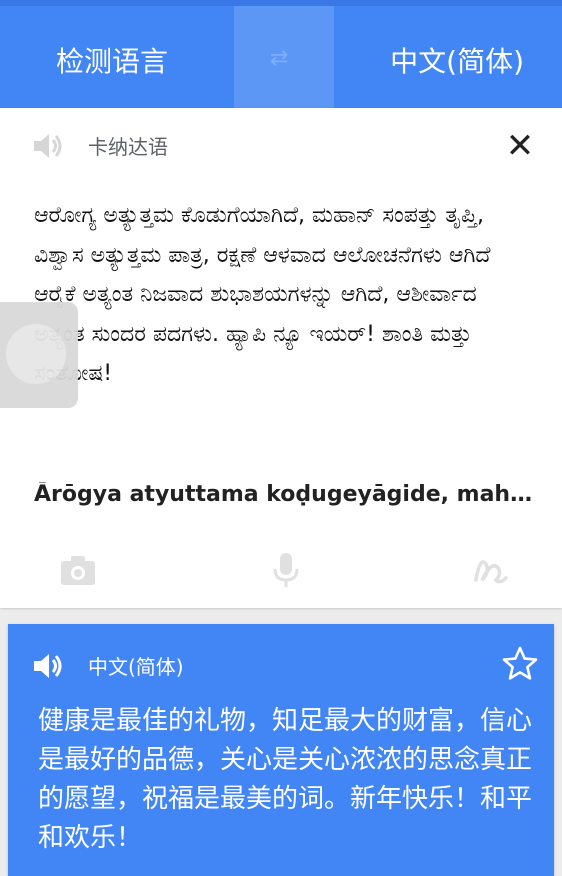  What do you see at coordinates (279, 58) in the screenshot?
I see `swap-icon: ⇄` at bounding box center [279, 58].